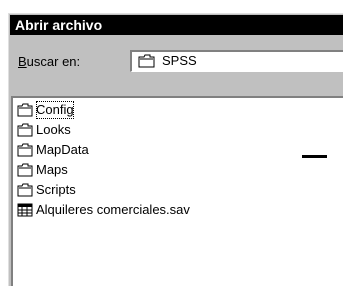 This screenshot has width=343, height=286. Describe the element at coordinates (22, 61) in the screenshot. I see `look-in-mnemonic: B` at that location.